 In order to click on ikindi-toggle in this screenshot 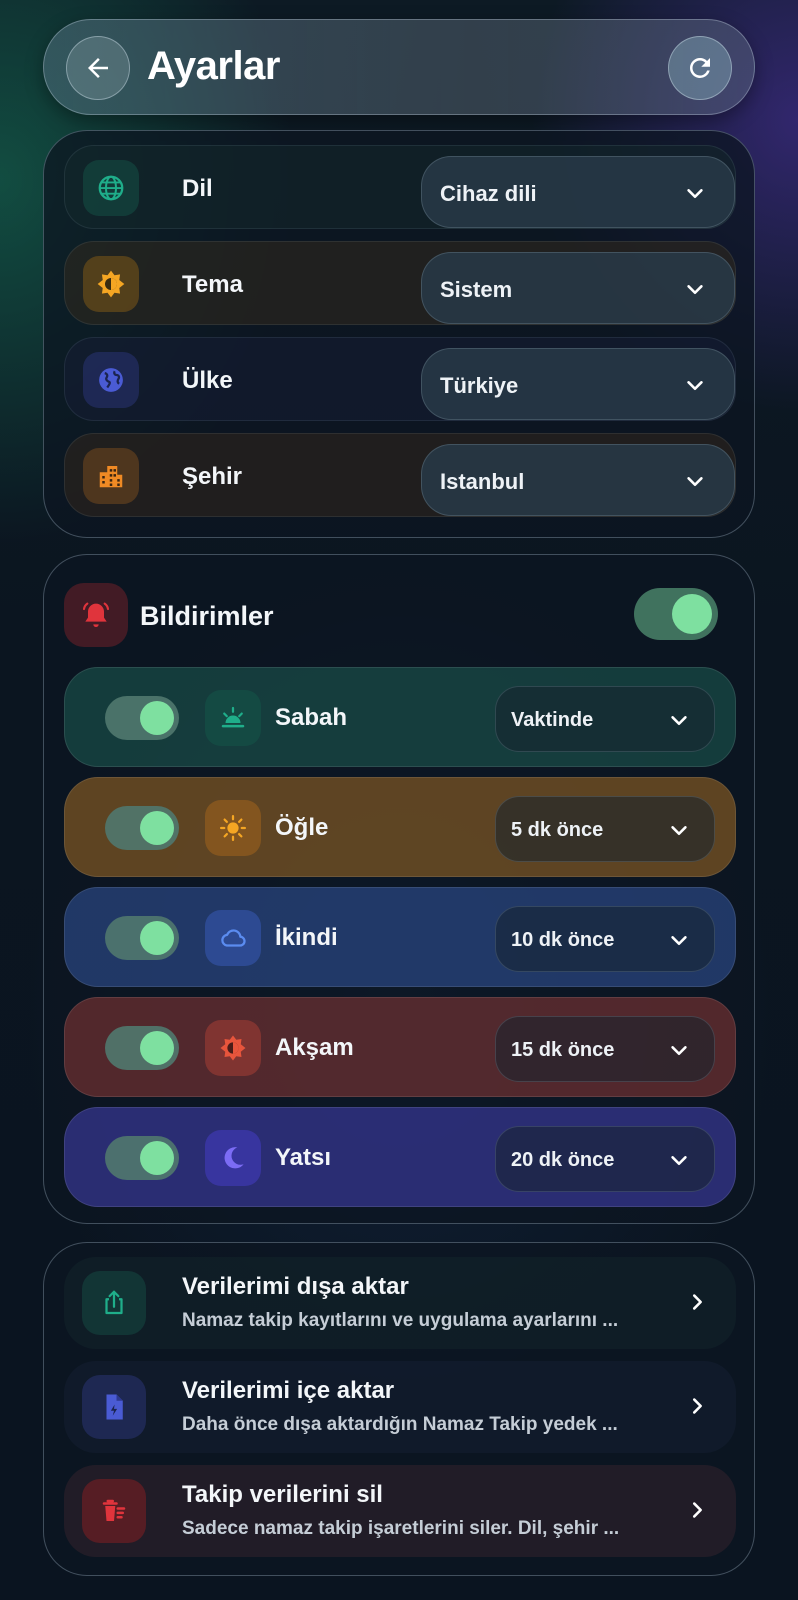, I will do `click(142, 938)`.